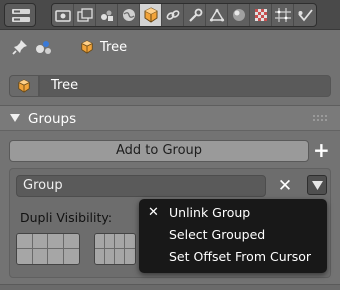 The image size is (340, 290). I want to click on panel-title: Groups, so click(52, 119).